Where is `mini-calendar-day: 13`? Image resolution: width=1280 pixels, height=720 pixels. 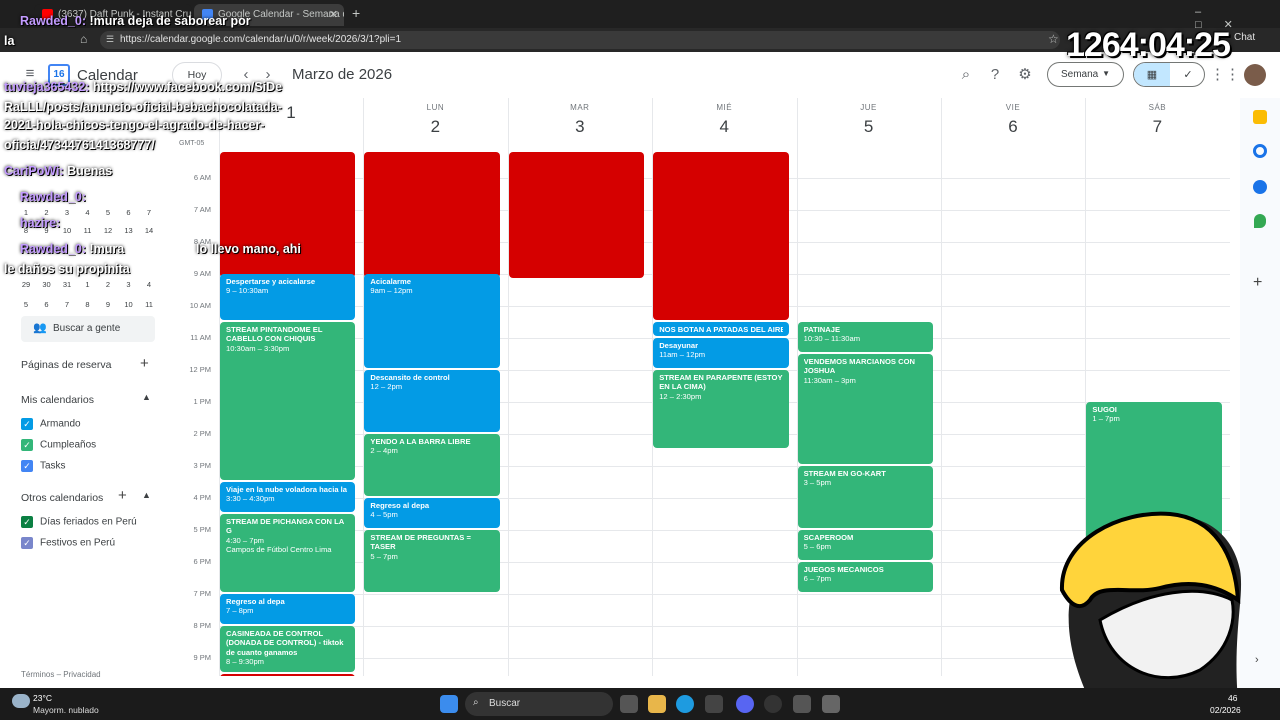
mini-calendar-day: 13 is located at coordinates (129, 230).